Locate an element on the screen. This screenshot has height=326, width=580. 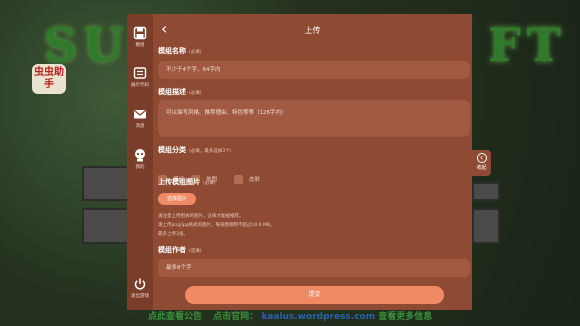
logout-button: 退出游戏 is located at coordinates (140, 288).